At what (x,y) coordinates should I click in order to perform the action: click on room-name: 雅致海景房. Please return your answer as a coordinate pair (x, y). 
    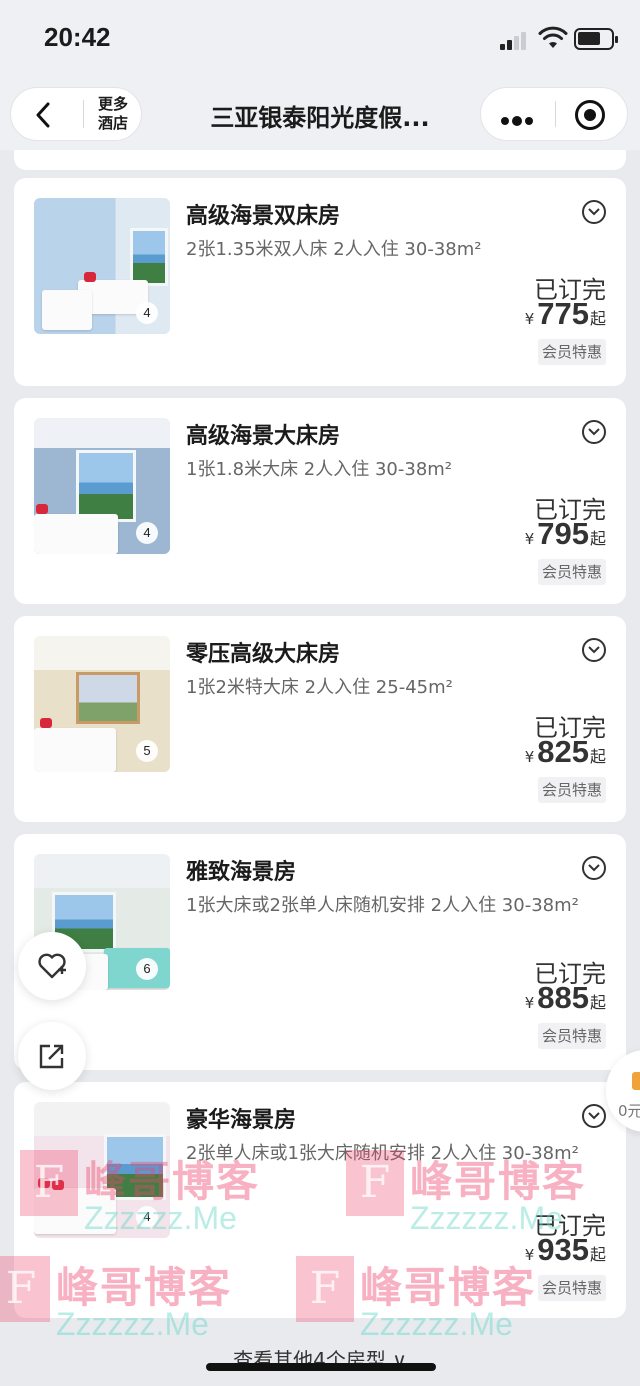
    Looking at the image, I should click on (241, 872).